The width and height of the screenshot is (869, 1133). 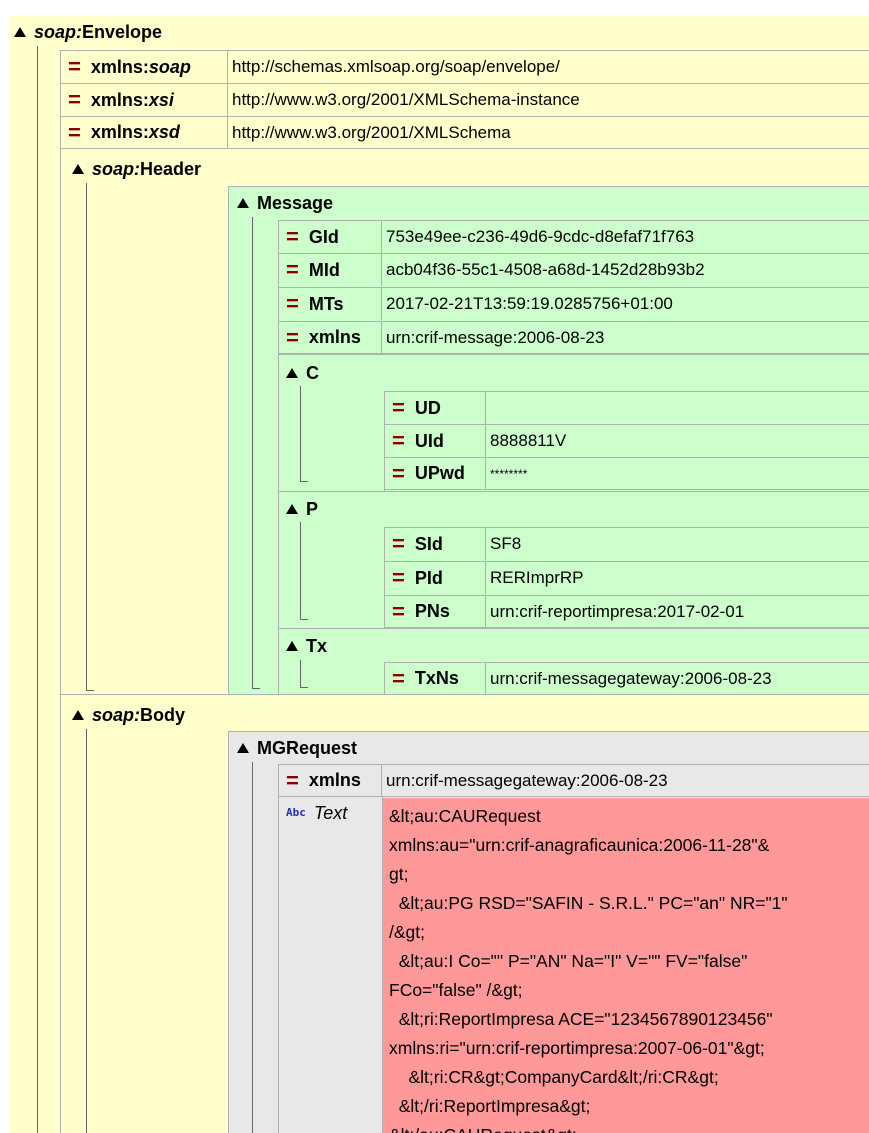 I want to click on body-node: soap:Body, so click(x=128, y=715).